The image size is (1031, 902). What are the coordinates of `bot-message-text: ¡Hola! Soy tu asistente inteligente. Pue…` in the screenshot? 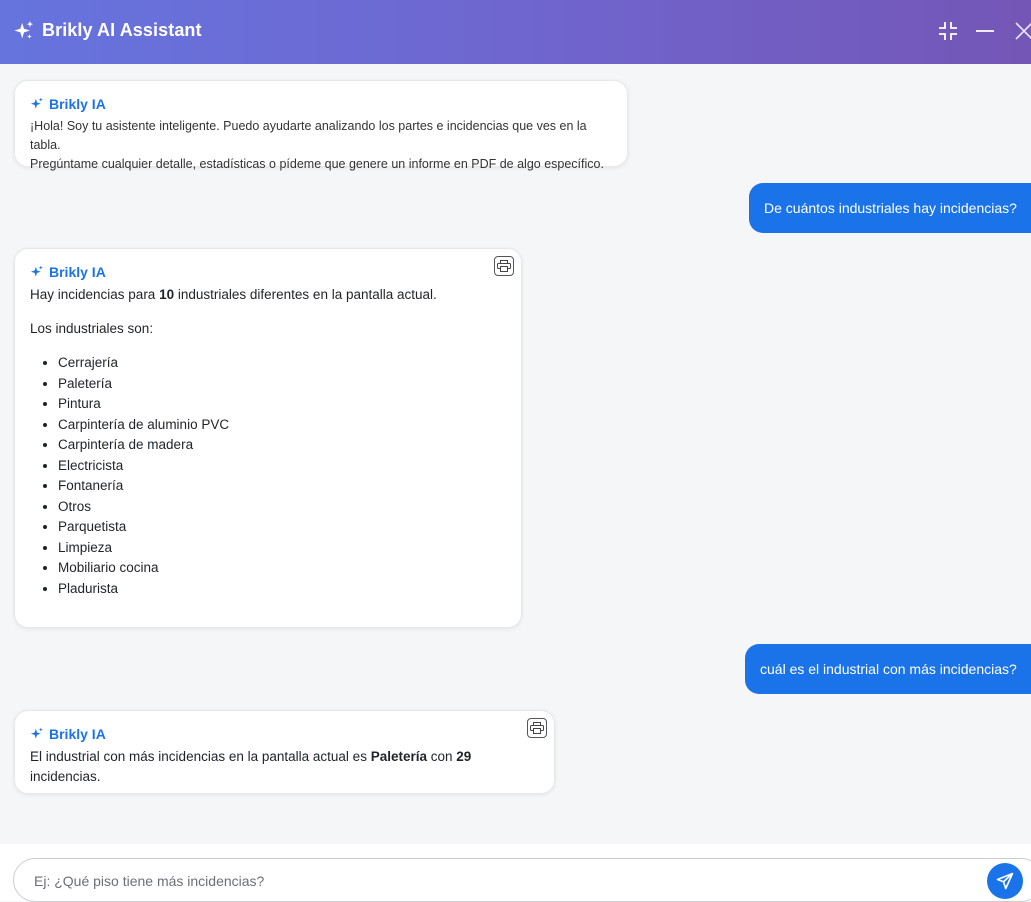 It's located at (321, 145).